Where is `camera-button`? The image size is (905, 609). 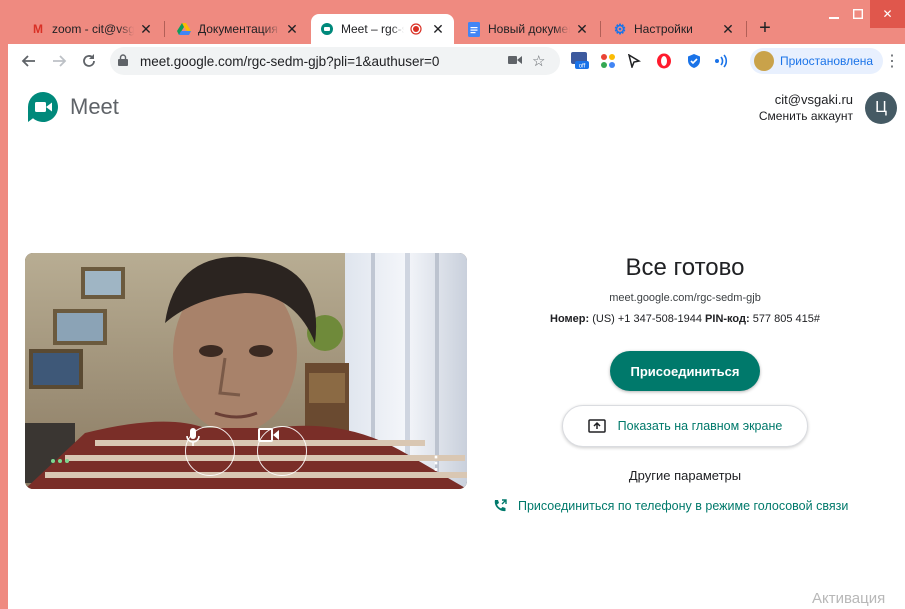
camera-button is located at coordinates (282, 451).